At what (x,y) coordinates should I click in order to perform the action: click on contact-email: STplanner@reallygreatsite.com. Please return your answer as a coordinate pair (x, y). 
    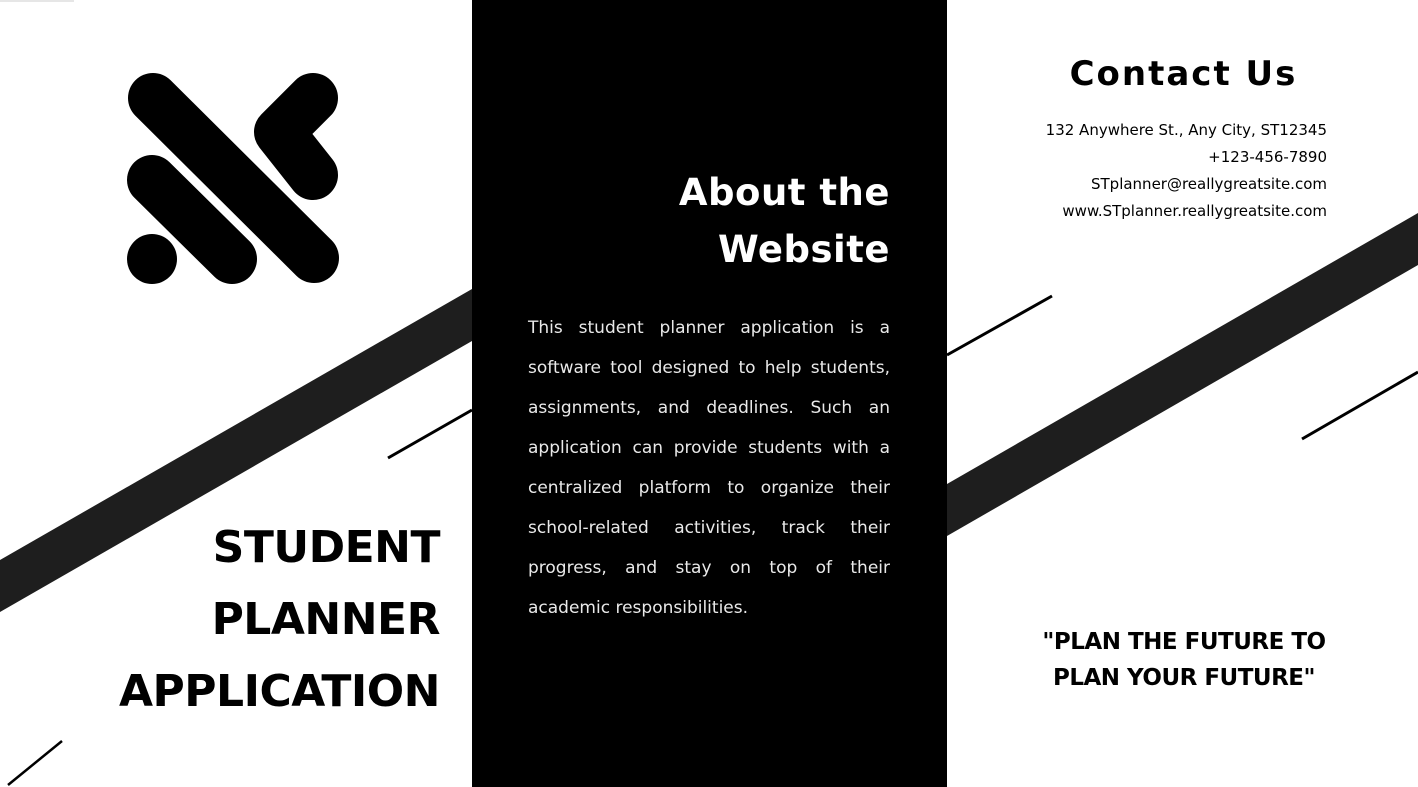
    Looking at the image, I should click on (1208, 184).